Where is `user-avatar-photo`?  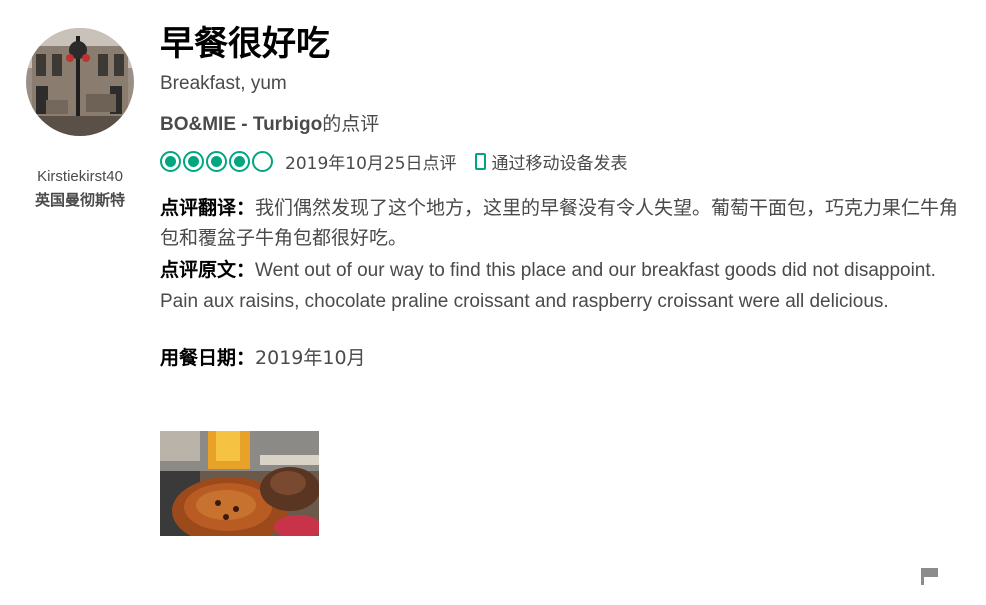
user-avatar-photo is located at coordinates (80, 82).